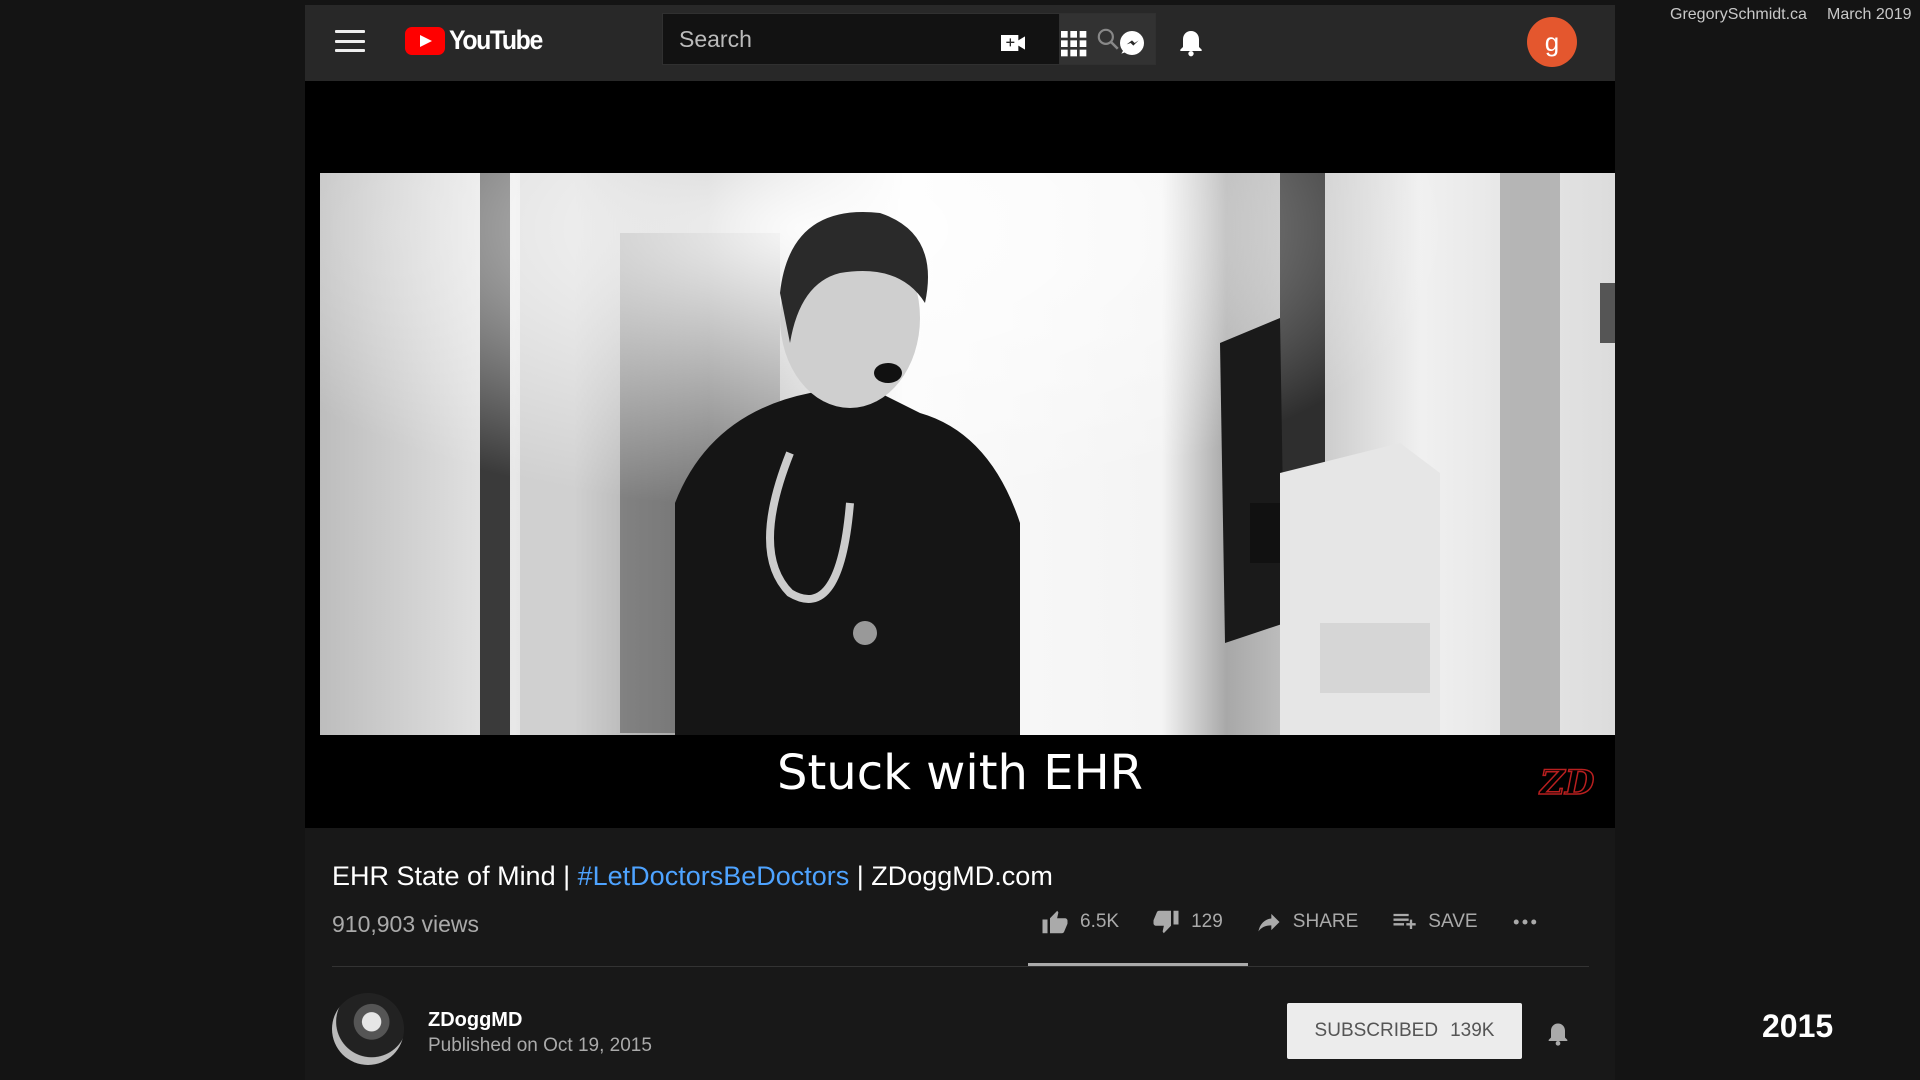 The height and width of the screenshot is (1080, 1920). I want to click on channel-avatar, so click(368, 1029).